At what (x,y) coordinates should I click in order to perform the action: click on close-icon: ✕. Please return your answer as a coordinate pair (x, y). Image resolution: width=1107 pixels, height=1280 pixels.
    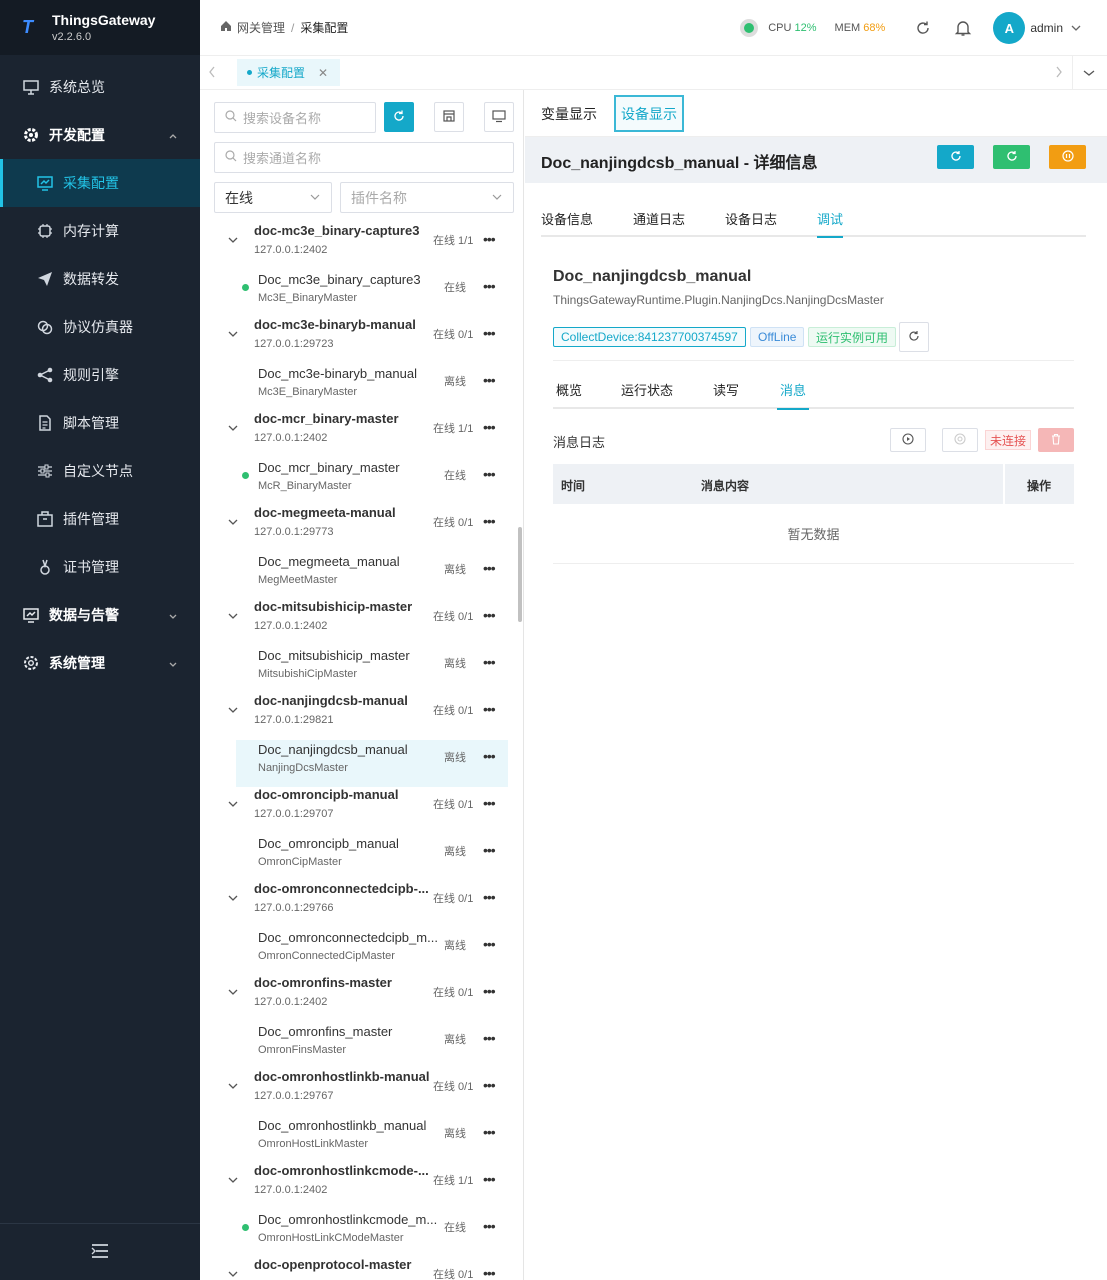
    Looking at the image, I should click on (323, 73).